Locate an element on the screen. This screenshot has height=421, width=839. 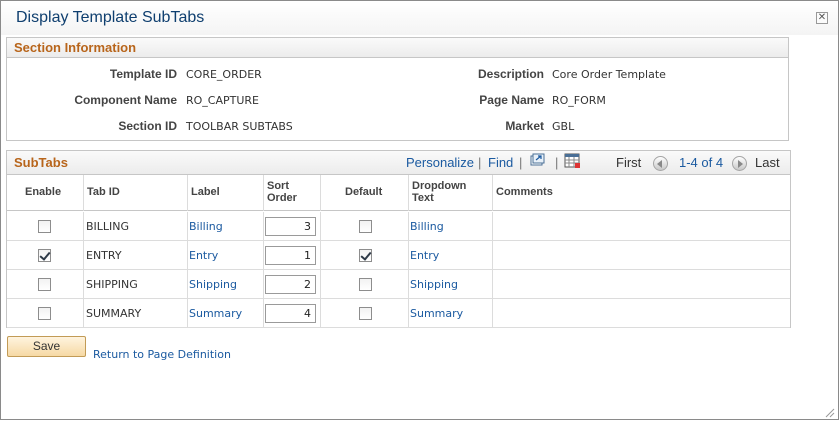
tab-id-value: SHIPPING is located at coordinates (112, 284).